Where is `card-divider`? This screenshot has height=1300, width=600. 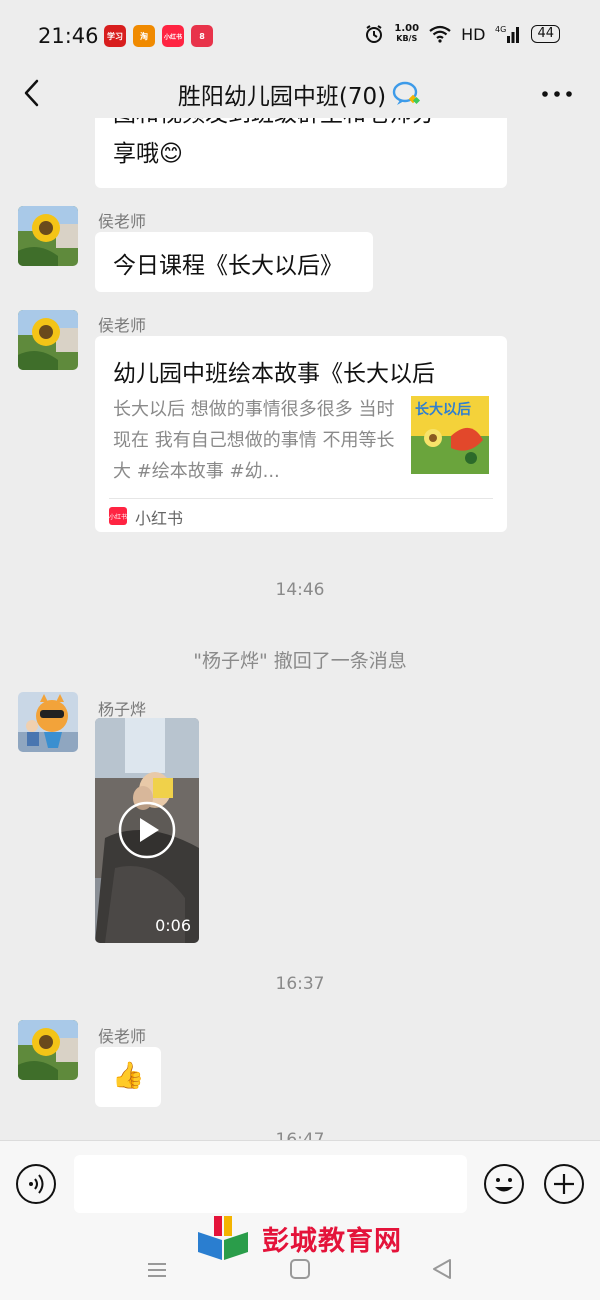
card-divider is located at coordinates (301, 498).